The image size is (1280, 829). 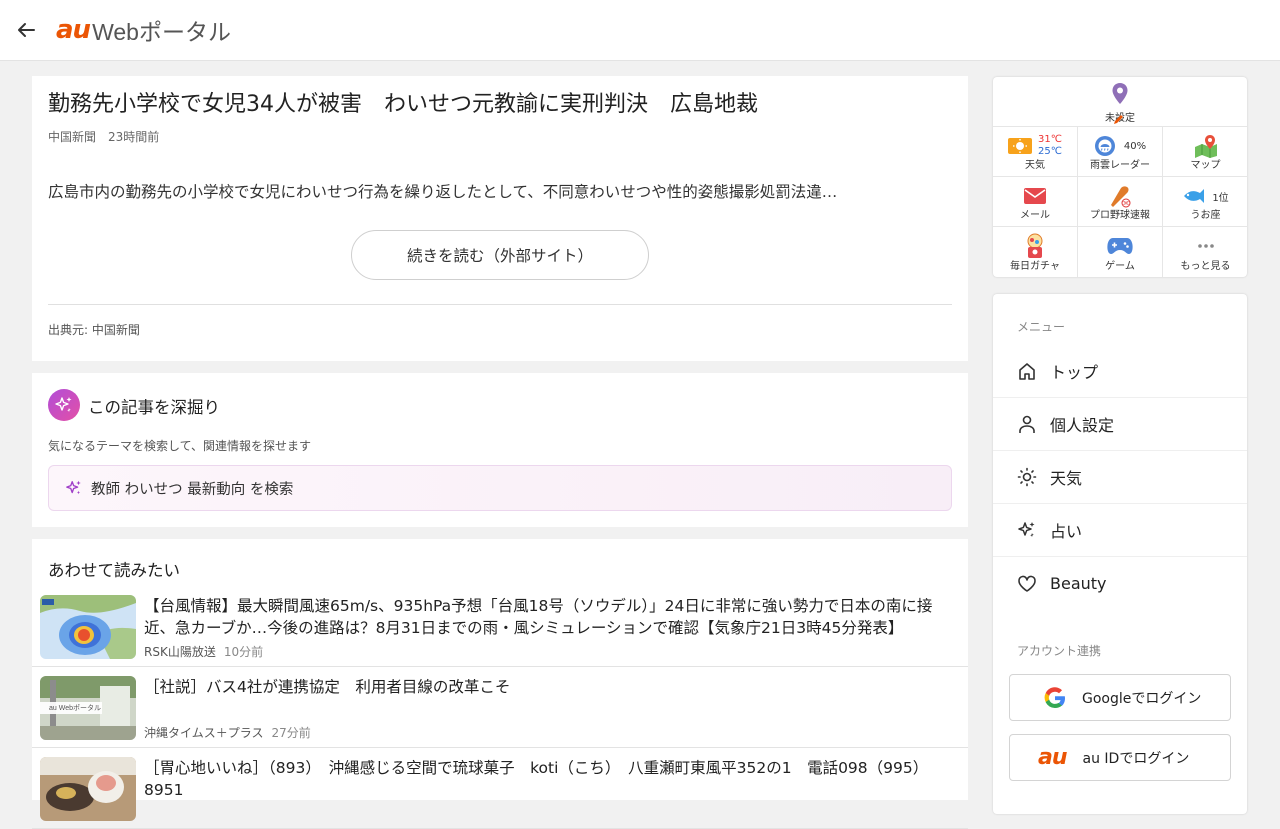 What do you see at coordinates (243, 652) in the screenshot?
I see `related-item-time: 10分前` at bounding box center [243, 652].